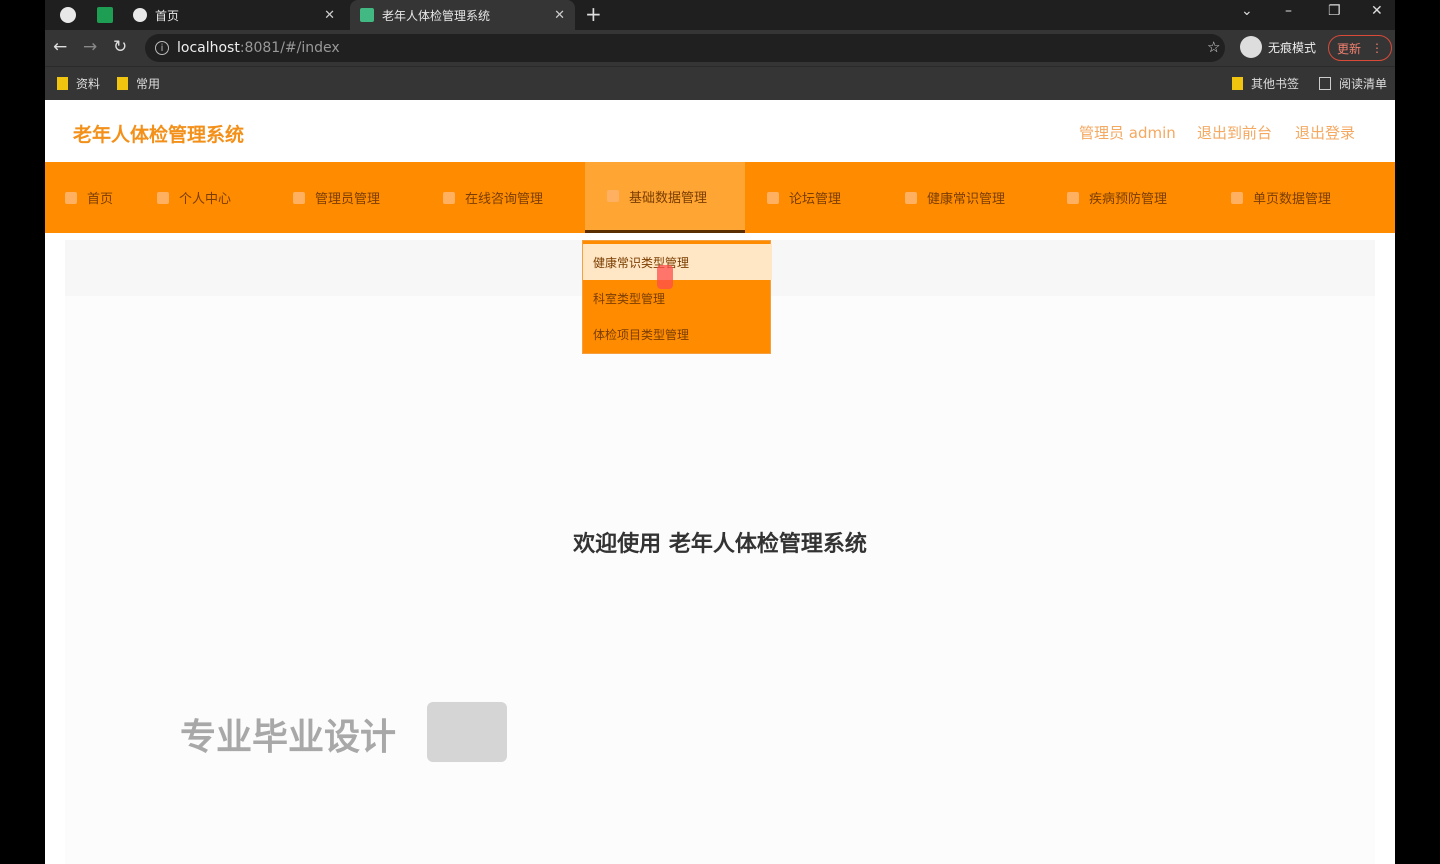 Image resolution: width=1440 pixels, height=864 pixels. What do you see at coordinates (720, 544) in the screenshot?
I see `welcome-text: 欢迎使用 老年人体检管理系统` at bounding box center [720, 544].